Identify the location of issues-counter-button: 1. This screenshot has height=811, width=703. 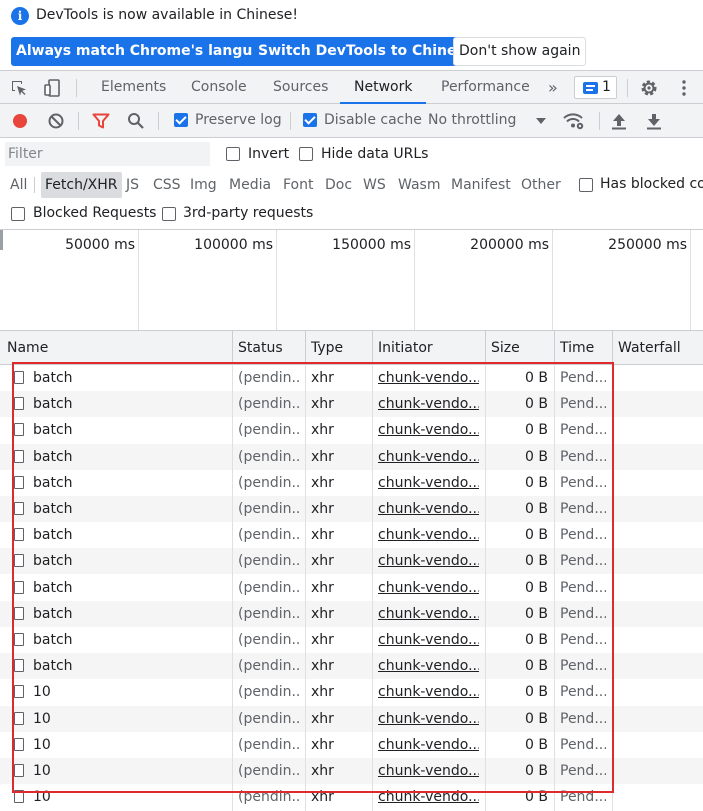
(595, 87).